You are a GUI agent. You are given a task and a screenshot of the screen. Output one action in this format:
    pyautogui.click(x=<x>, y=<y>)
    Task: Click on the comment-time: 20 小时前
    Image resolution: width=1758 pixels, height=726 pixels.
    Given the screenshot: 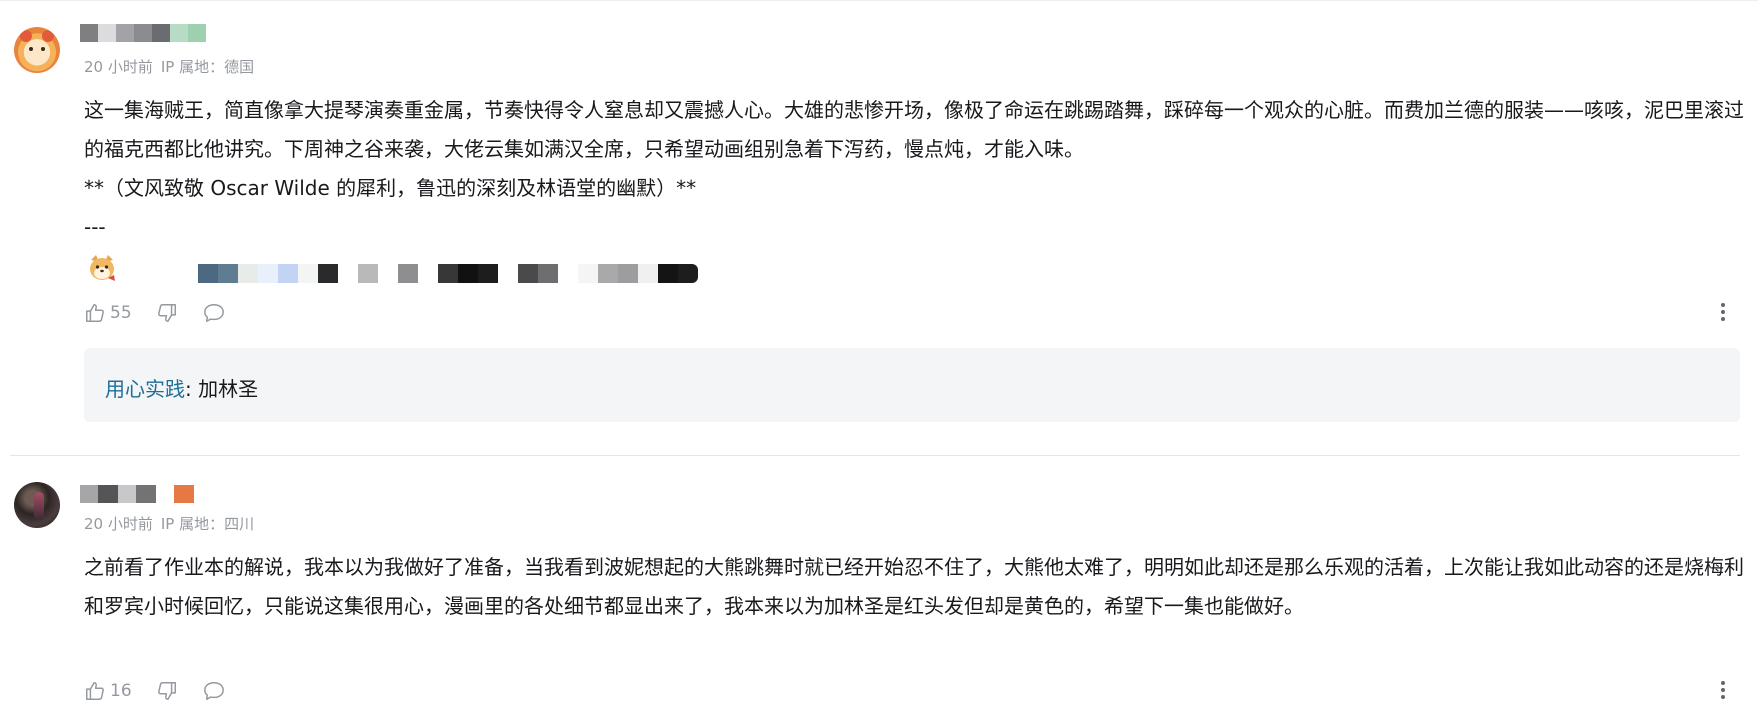 What is the action you would take?
    pyautogui.click(x=118, y=524)
    